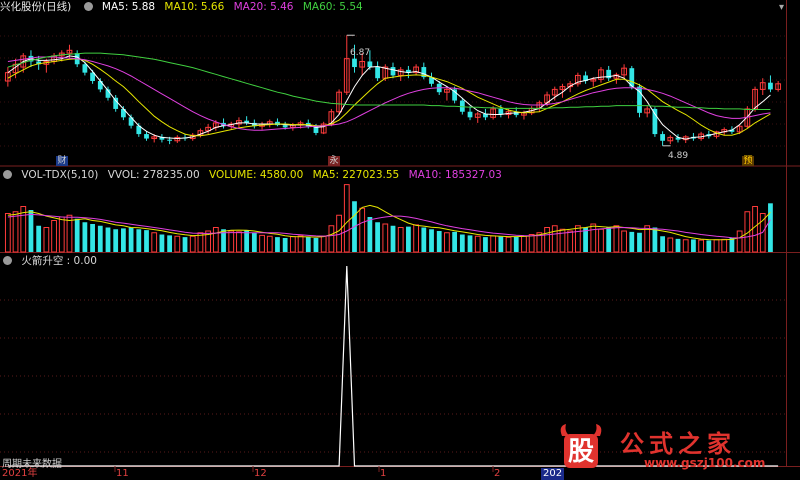  I want to click on low-price-label: 4.89, so click(678, 156).